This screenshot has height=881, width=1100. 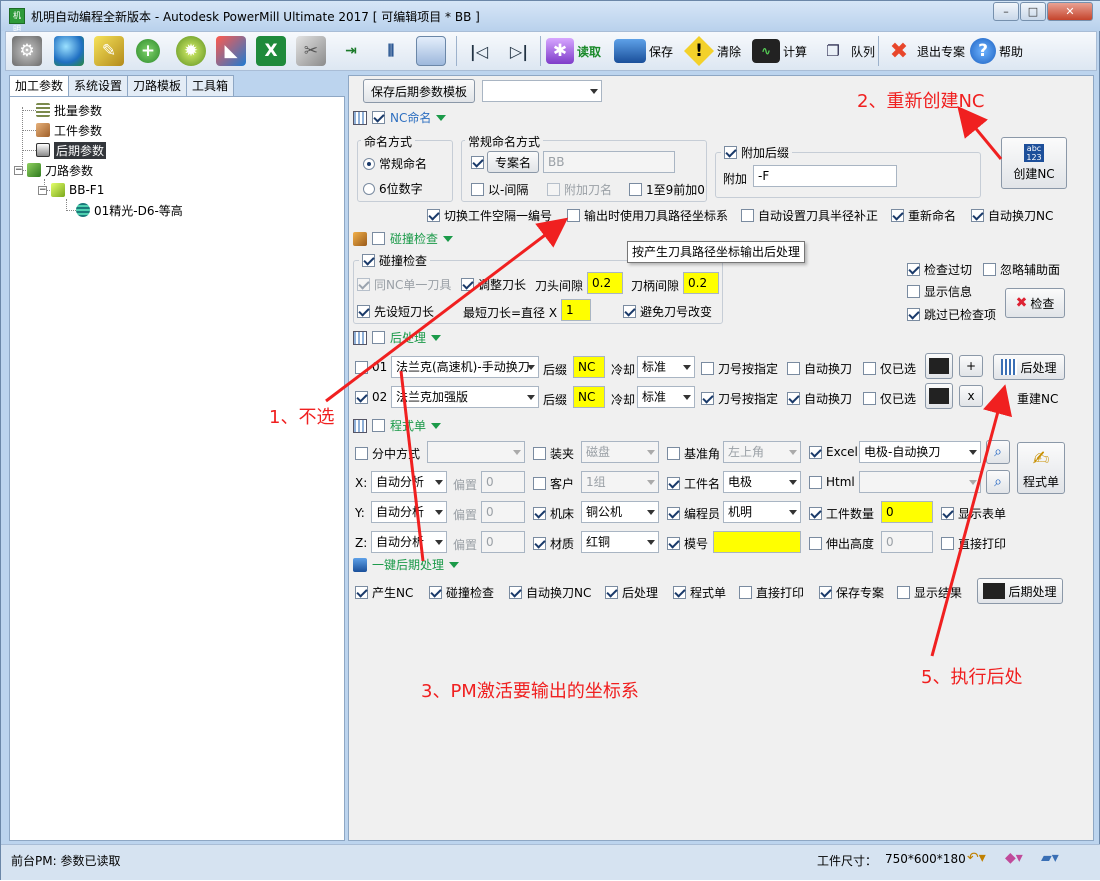 I want to click on wrench-button: ✂, so click(x=311, y=51).